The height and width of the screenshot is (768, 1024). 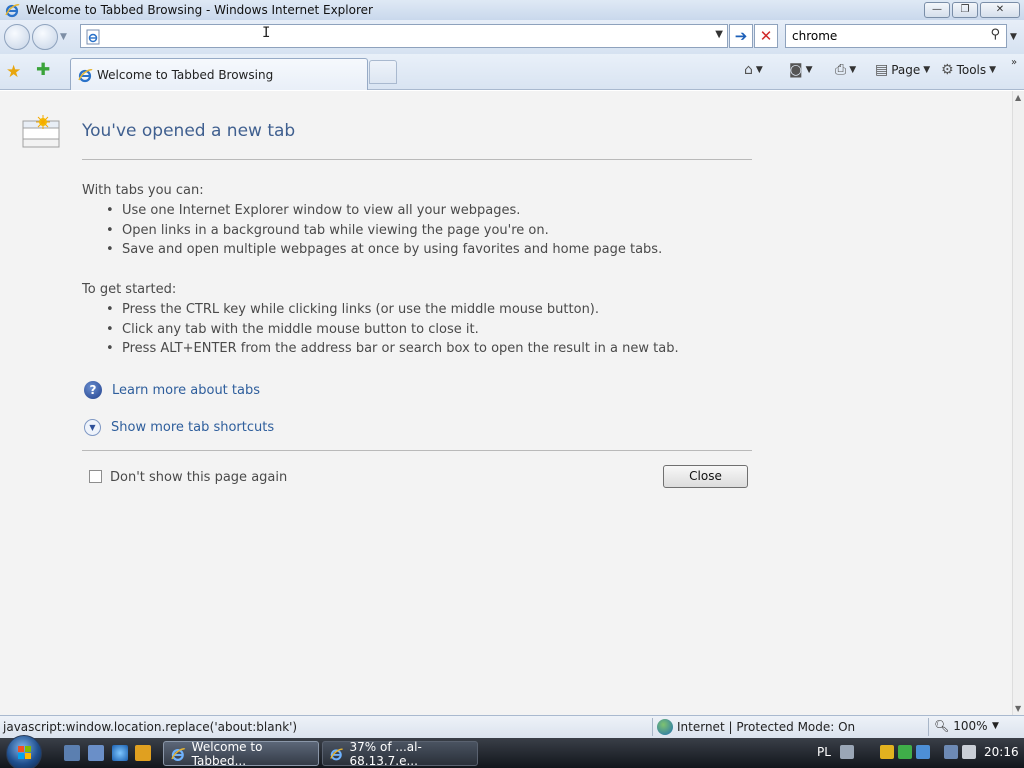 I want to click on navigation-bar: ▼ ▼ ➔ ✕ ⚲ ▼, so click(x=512, y=37).